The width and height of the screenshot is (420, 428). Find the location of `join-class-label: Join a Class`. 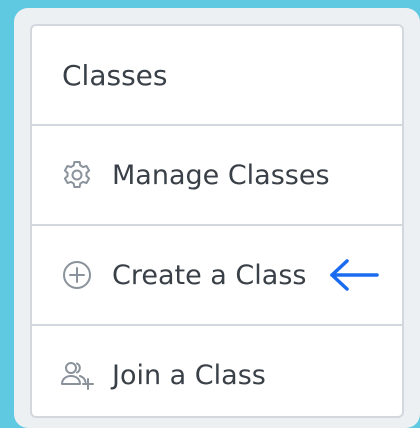

join-class-label: Join a Class is located at coordinates (189, 375).